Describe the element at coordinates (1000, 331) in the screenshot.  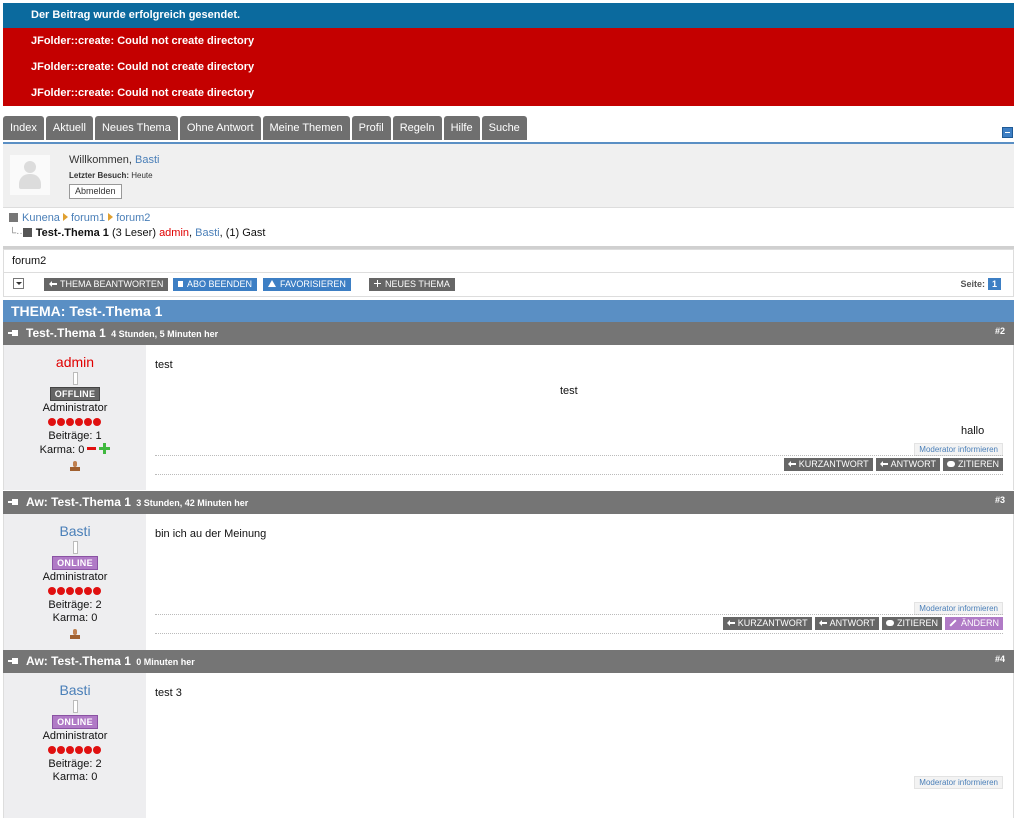
I see `post-number-link: #2` at that location.